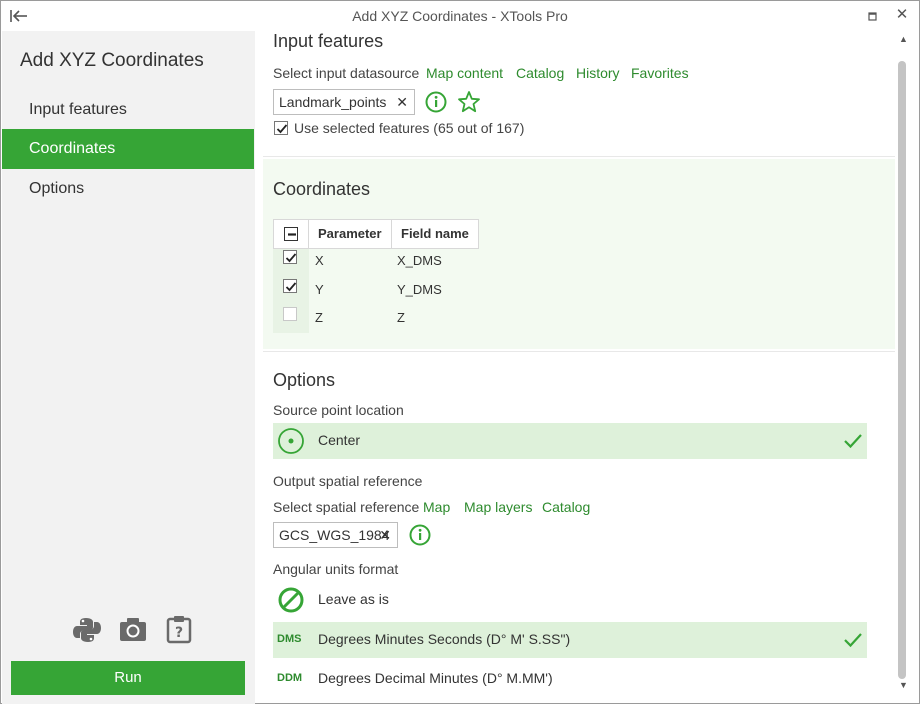 The image size is (920, 704). What do you see at coordinates (498, 507) in the screenshot?
I see `link-map-layers: Map layers` at bounding box center [498, 507].